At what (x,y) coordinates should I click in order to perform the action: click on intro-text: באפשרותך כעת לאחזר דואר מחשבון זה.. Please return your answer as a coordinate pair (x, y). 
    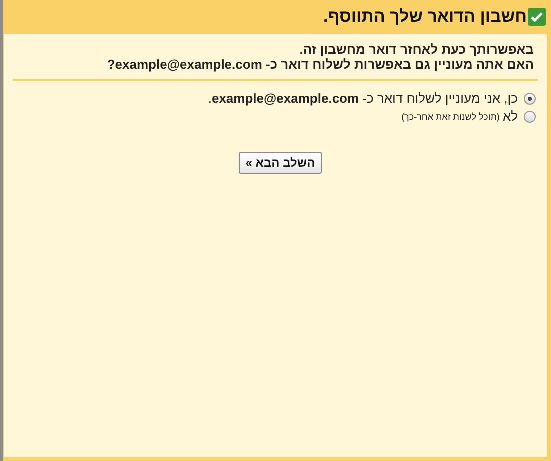
    Looking at the image, I should click on (416, 49).